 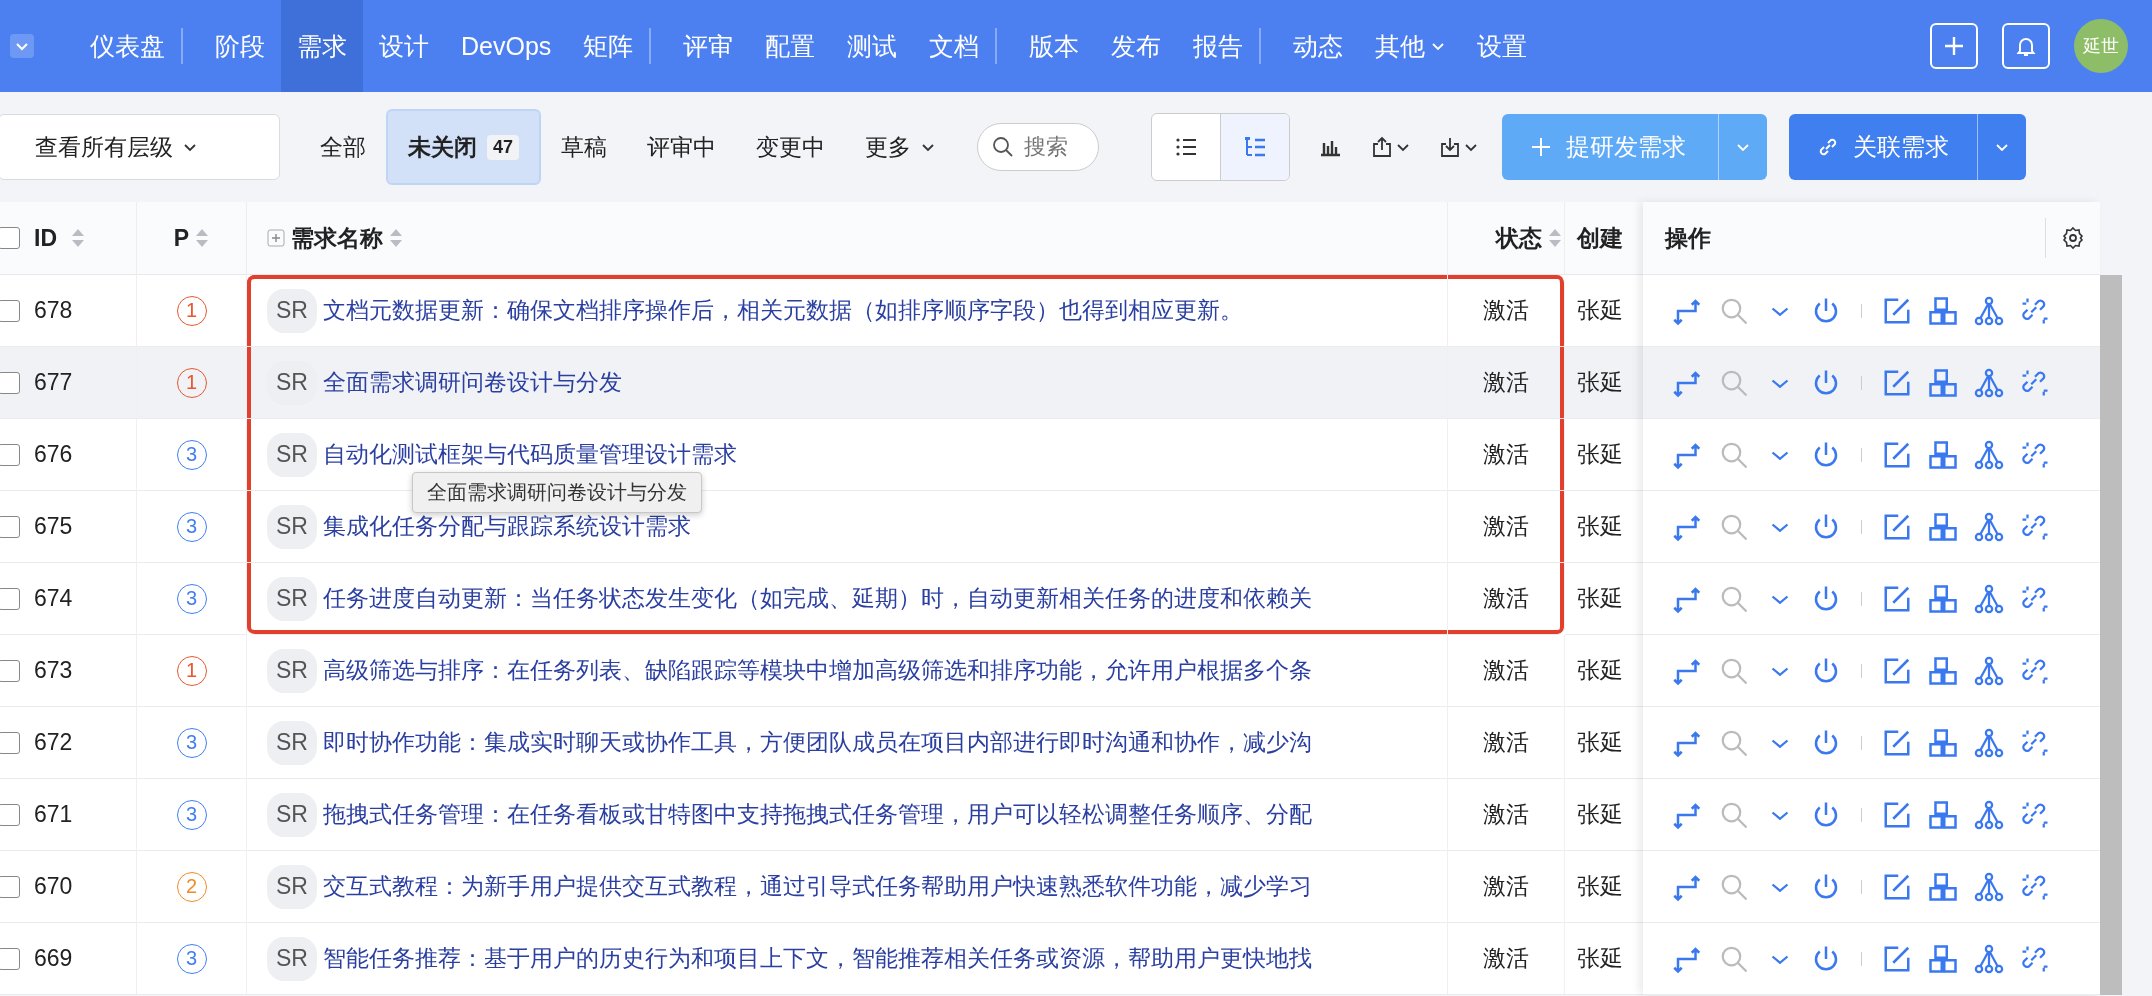 What do you see at coordinates (322, 46) in the screenshot?
I see `nav-tab: 需求` at bounding box center [322, 46].